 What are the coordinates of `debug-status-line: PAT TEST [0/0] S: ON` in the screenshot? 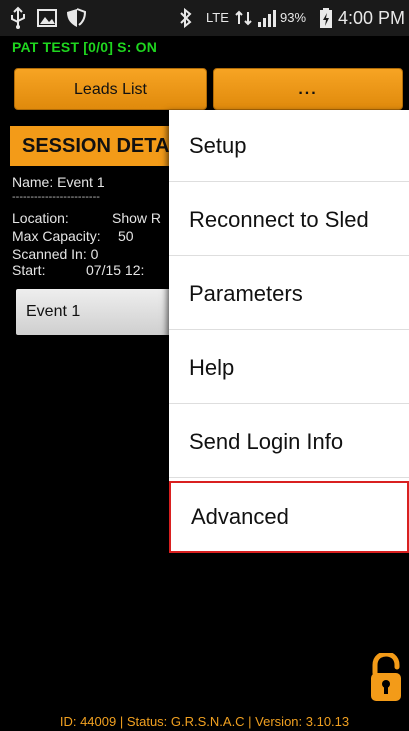 It's located at (85, 47).